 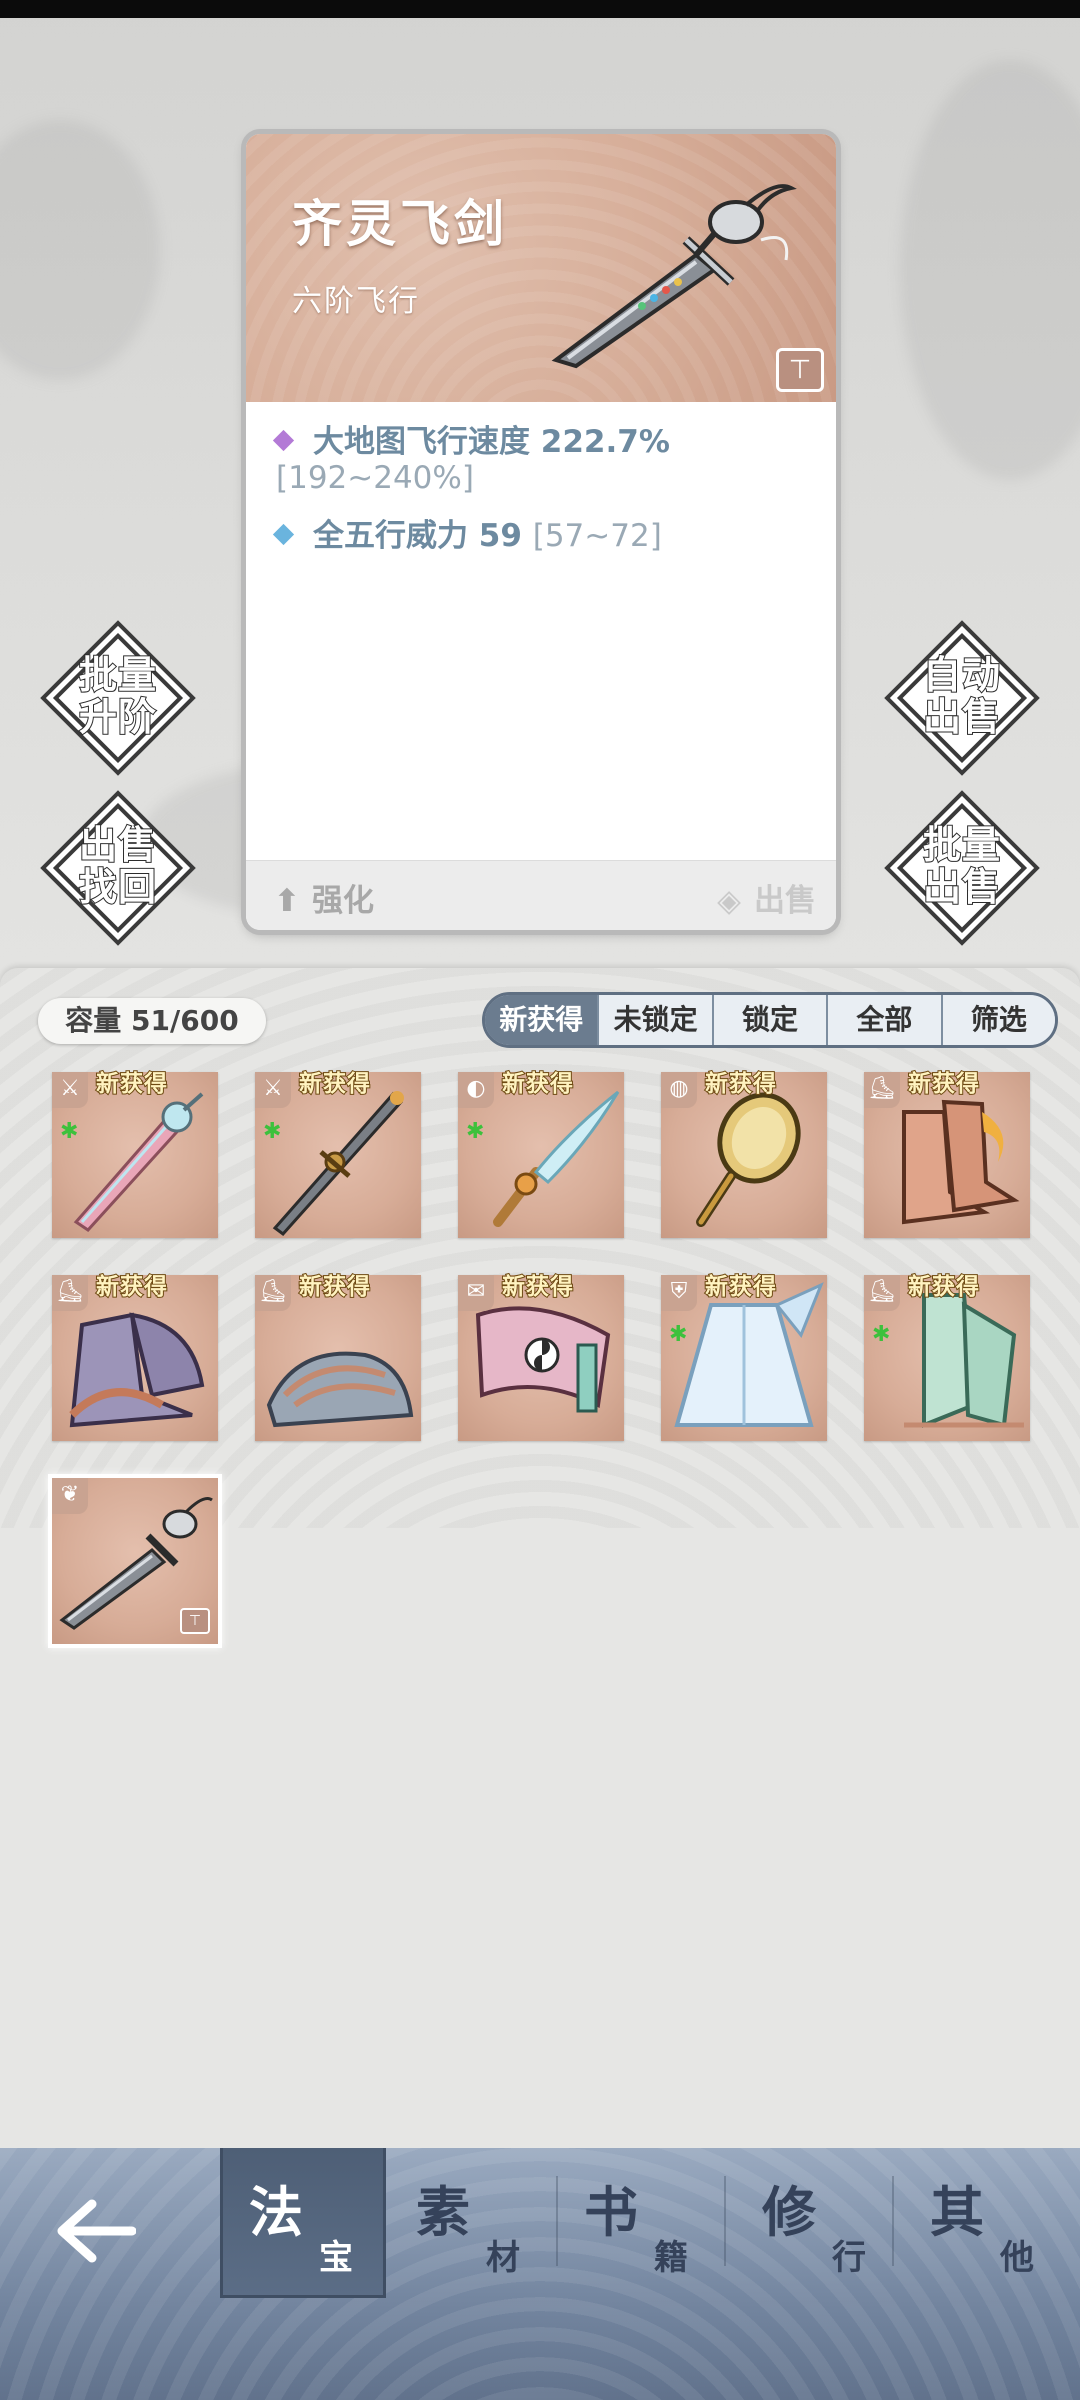 I want to click on stat-line: 大地图飞行速度 222.7% [192~240%], so click(x=544, y=460).